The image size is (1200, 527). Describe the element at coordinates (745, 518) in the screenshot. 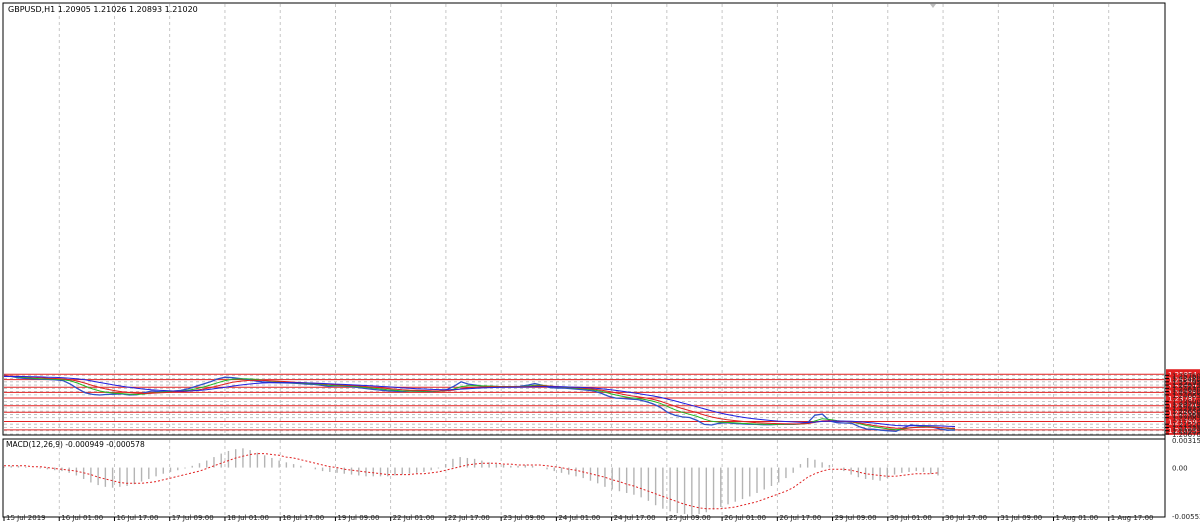

I see `time-tick-label: 26 Jul 01:00` at that location.